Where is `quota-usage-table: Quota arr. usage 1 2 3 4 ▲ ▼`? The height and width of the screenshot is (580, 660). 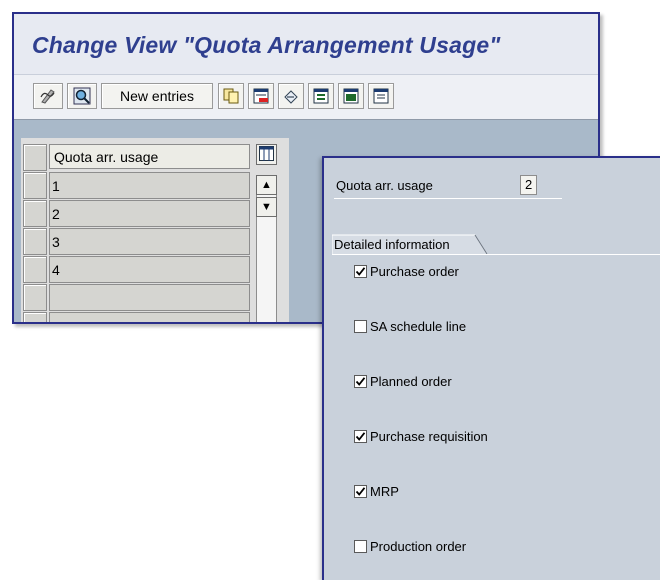
quota-usage-table: Quota arr. usage 1 2 3 4 ▲ ▼ is located at coordinates (155, 230).